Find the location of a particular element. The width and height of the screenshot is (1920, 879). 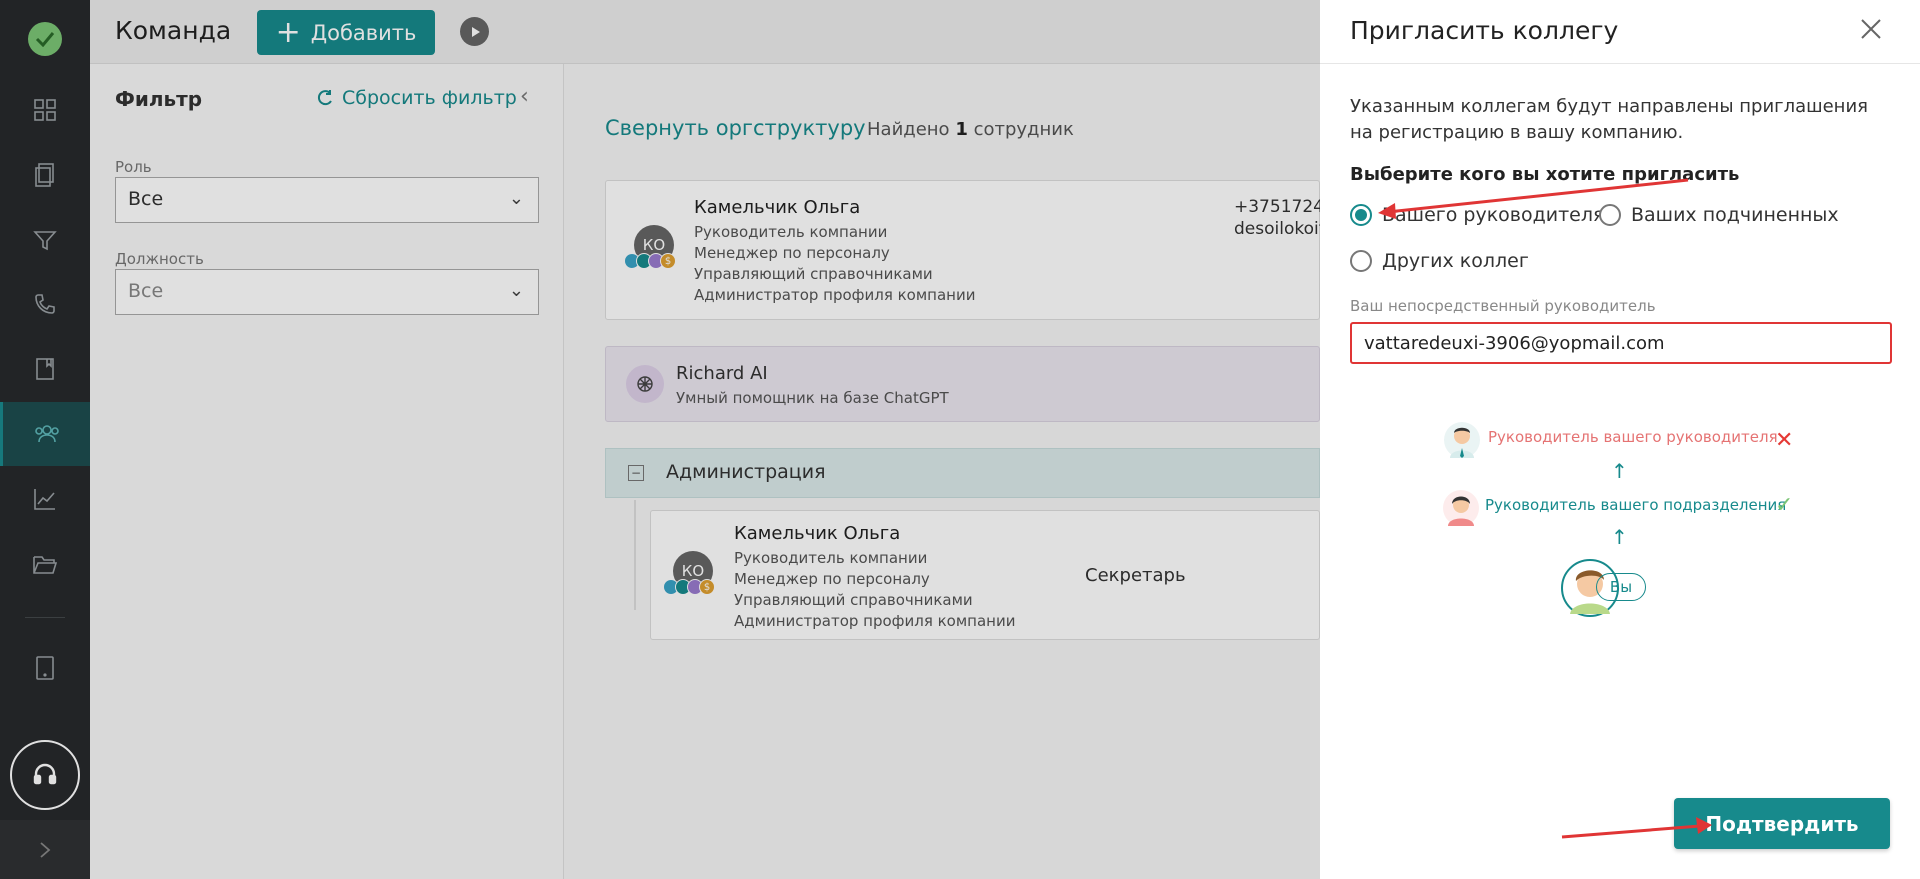

play-video-icon is located at coordinates (474, 31).